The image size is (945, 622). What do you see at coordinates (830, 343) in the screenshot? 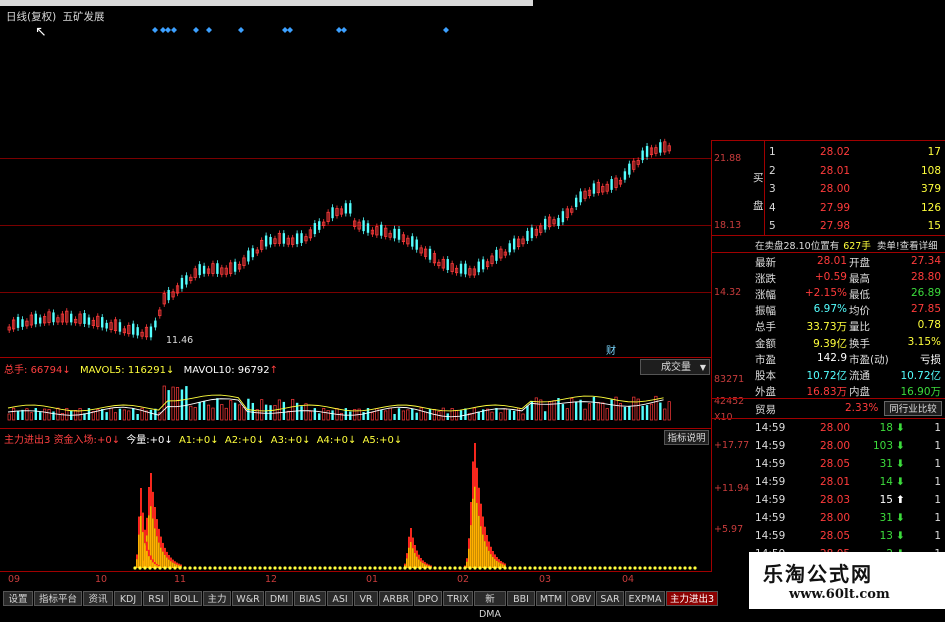
I see `quote-value: 9.39亿` at bounding box center [830, 343].